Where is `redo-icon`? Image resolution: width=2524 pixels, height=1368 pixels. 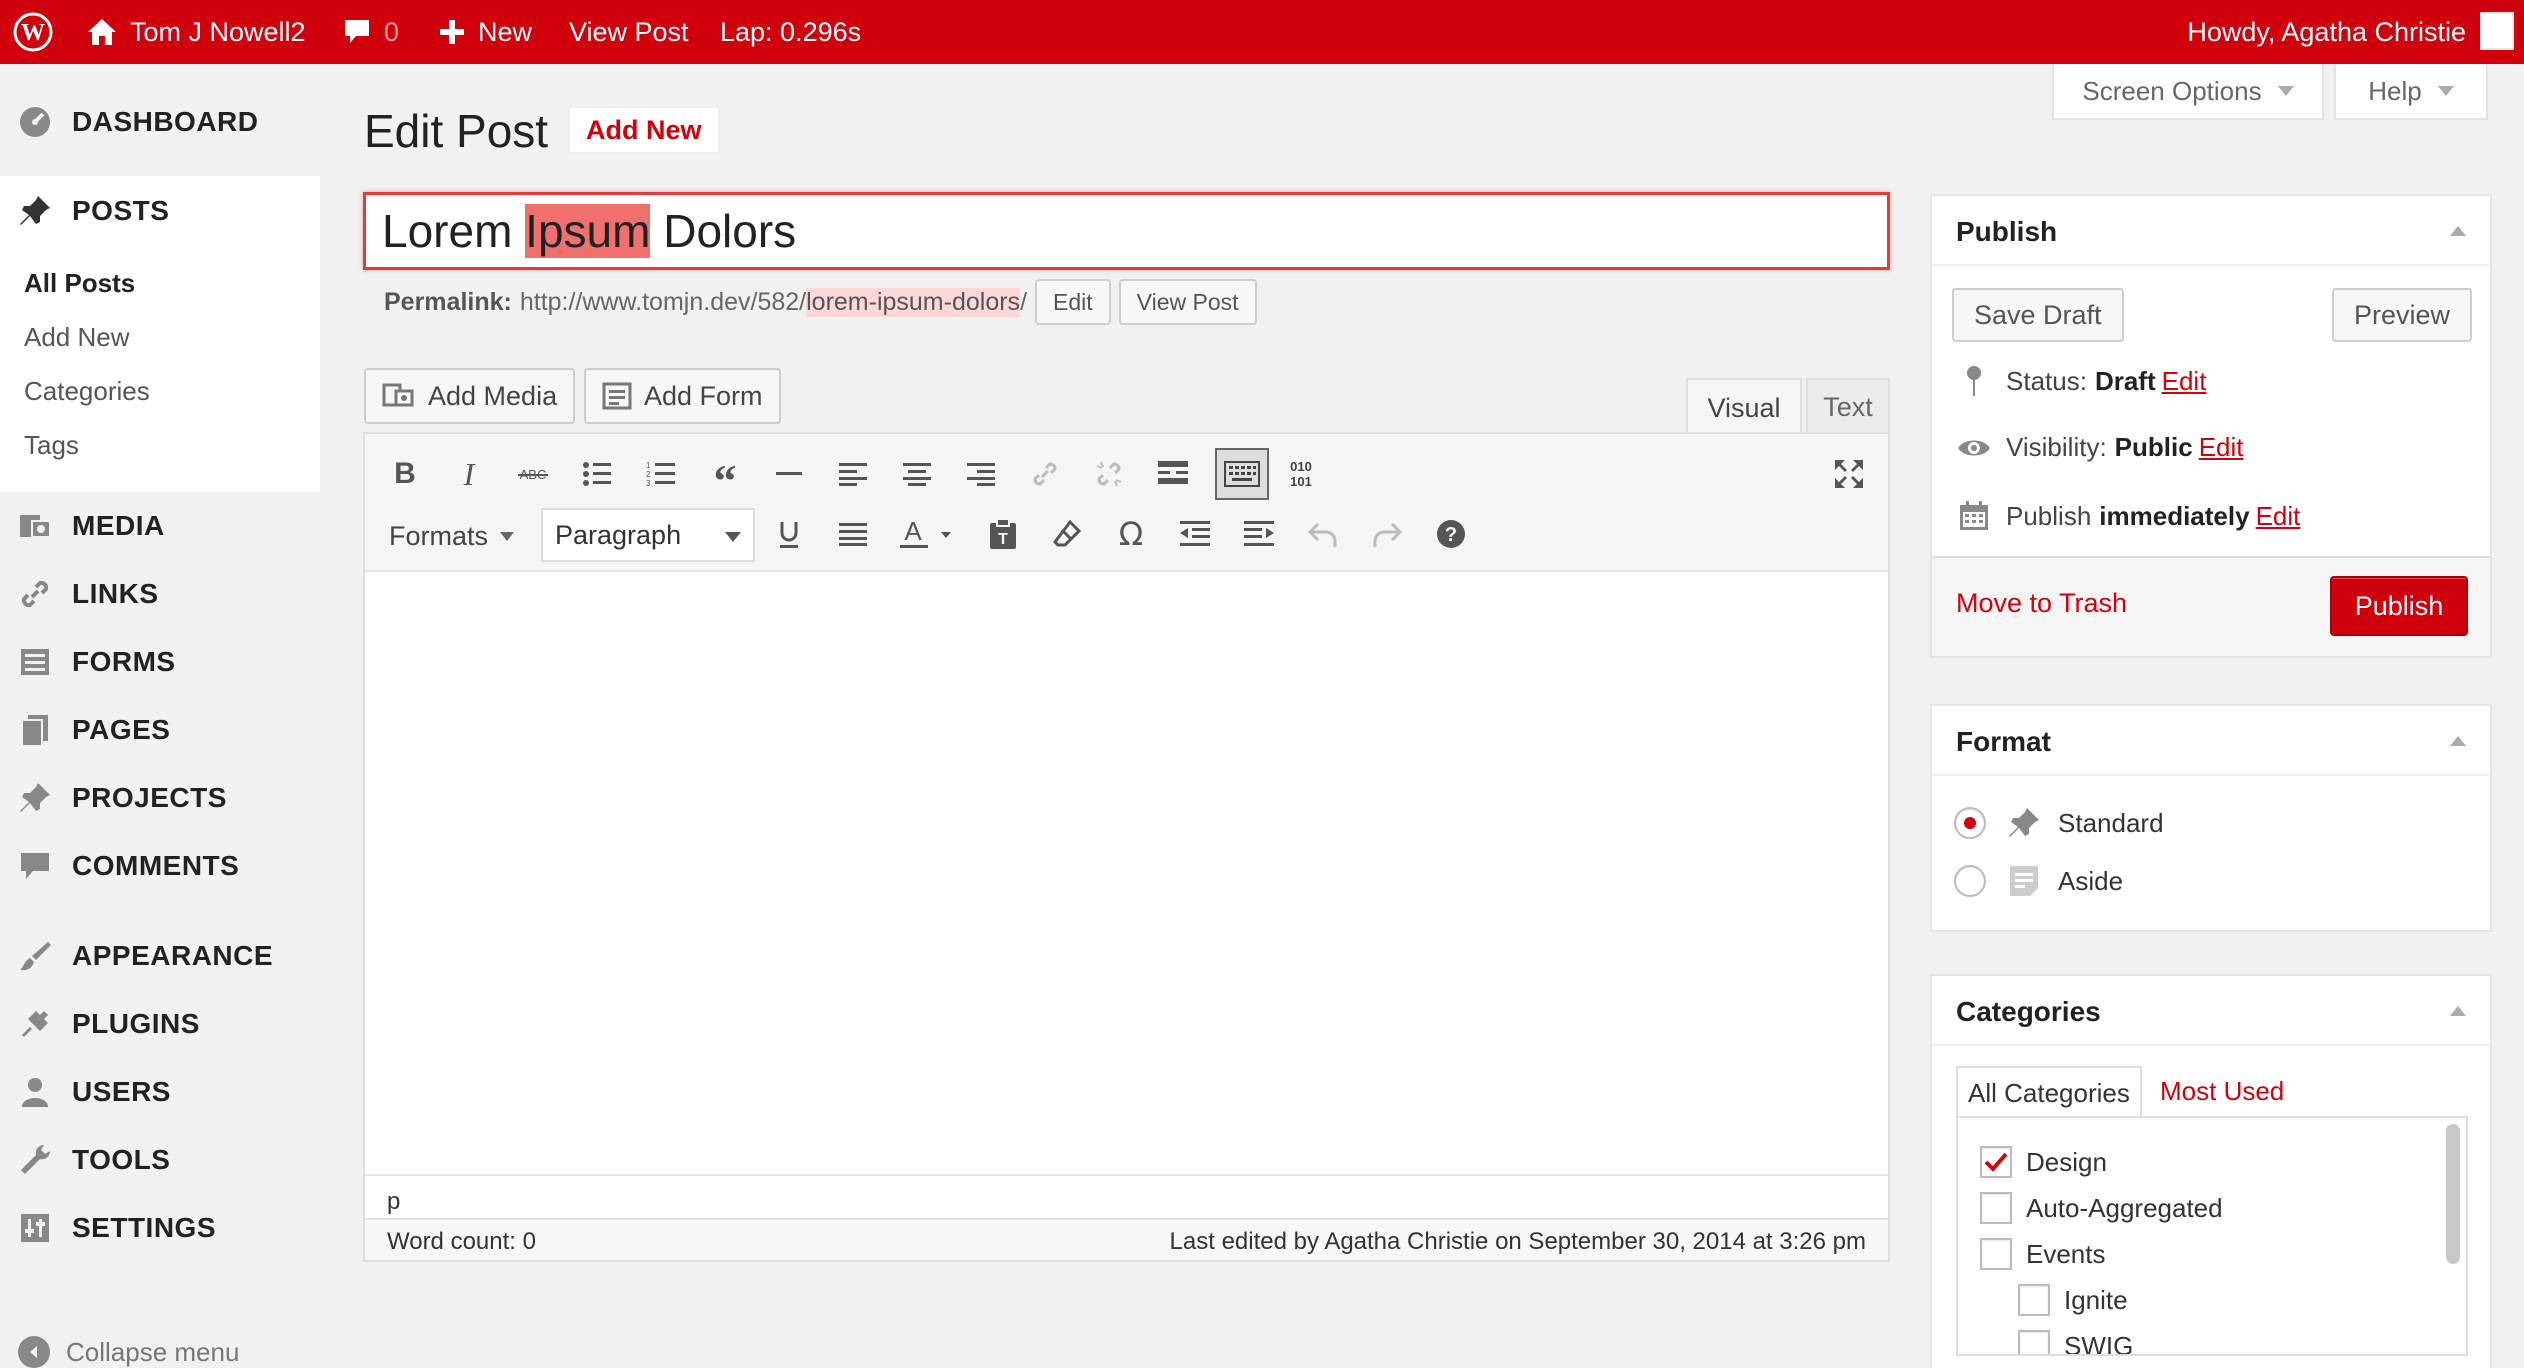 redo-icon is located at coordinates (1387, 534).